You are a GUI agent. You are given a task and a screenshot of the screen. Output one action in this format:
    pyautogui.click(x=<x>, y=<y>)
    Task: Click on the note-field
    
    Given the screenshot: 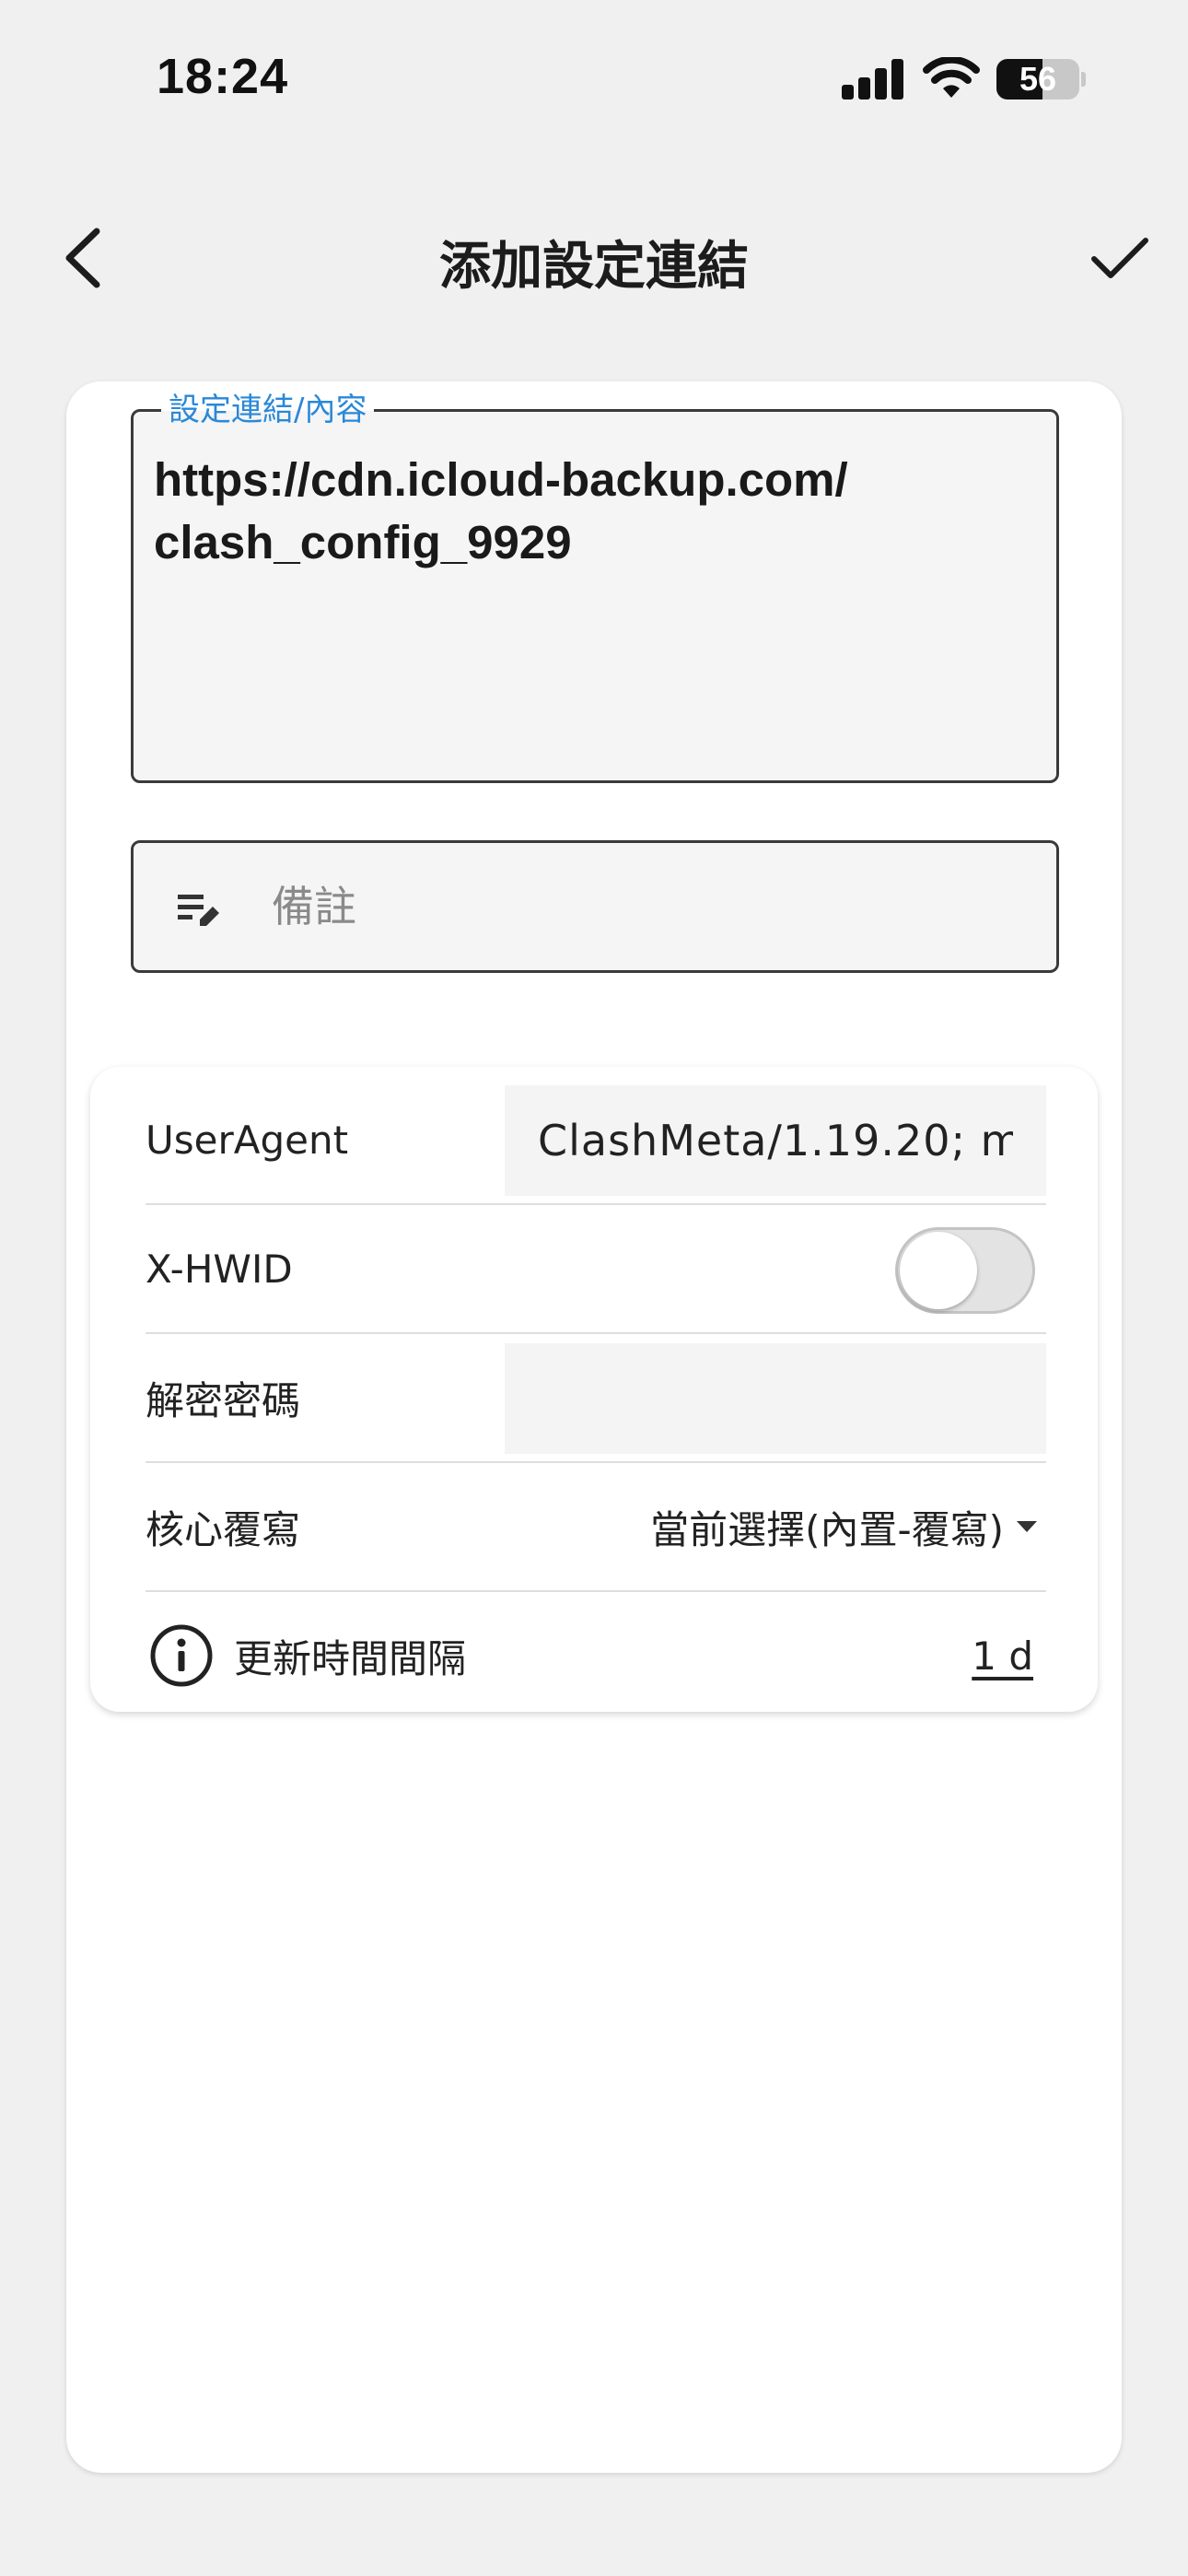 What is the action you would take?
    pyautogui.click(x=595, y=906)
    